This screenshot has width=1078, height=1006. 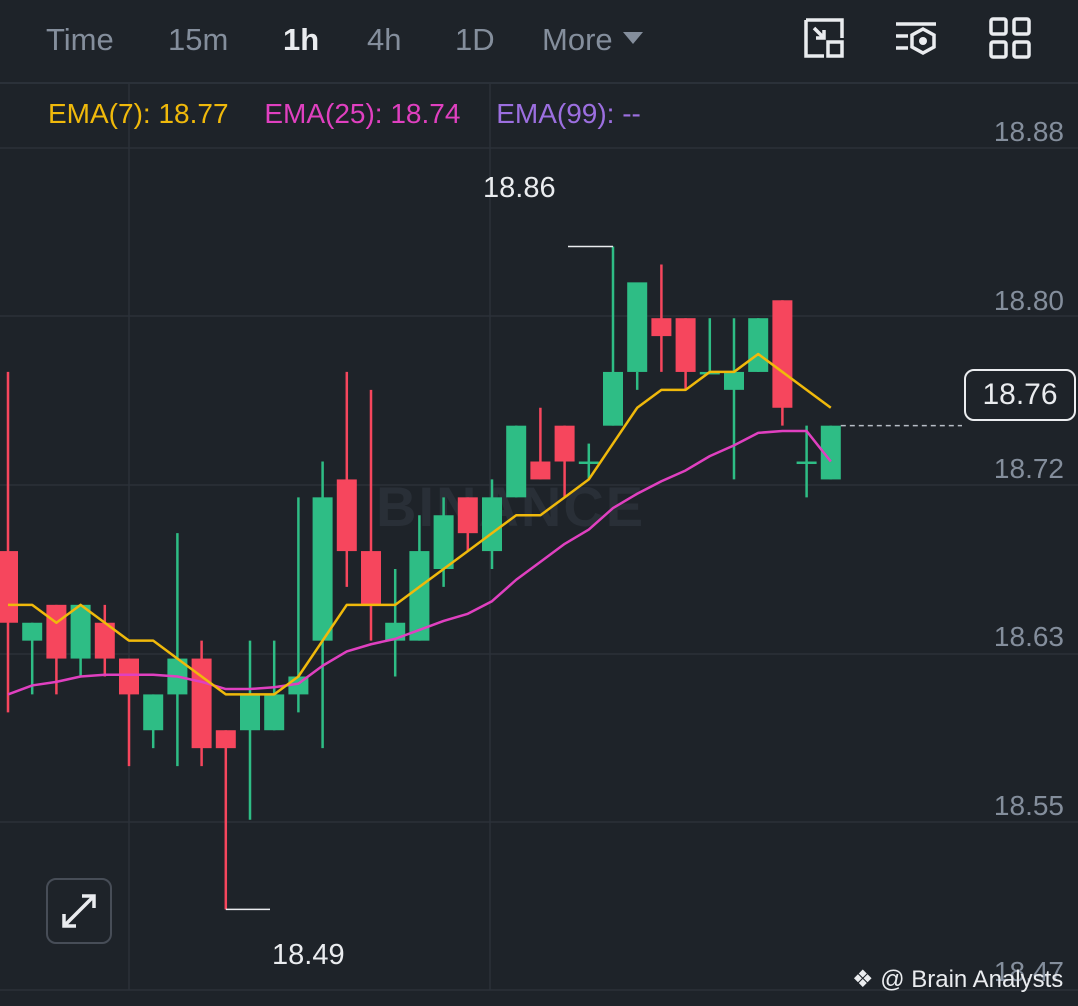 I want to click on price-axis-label: 18.88, so click(x=1028, y=131).